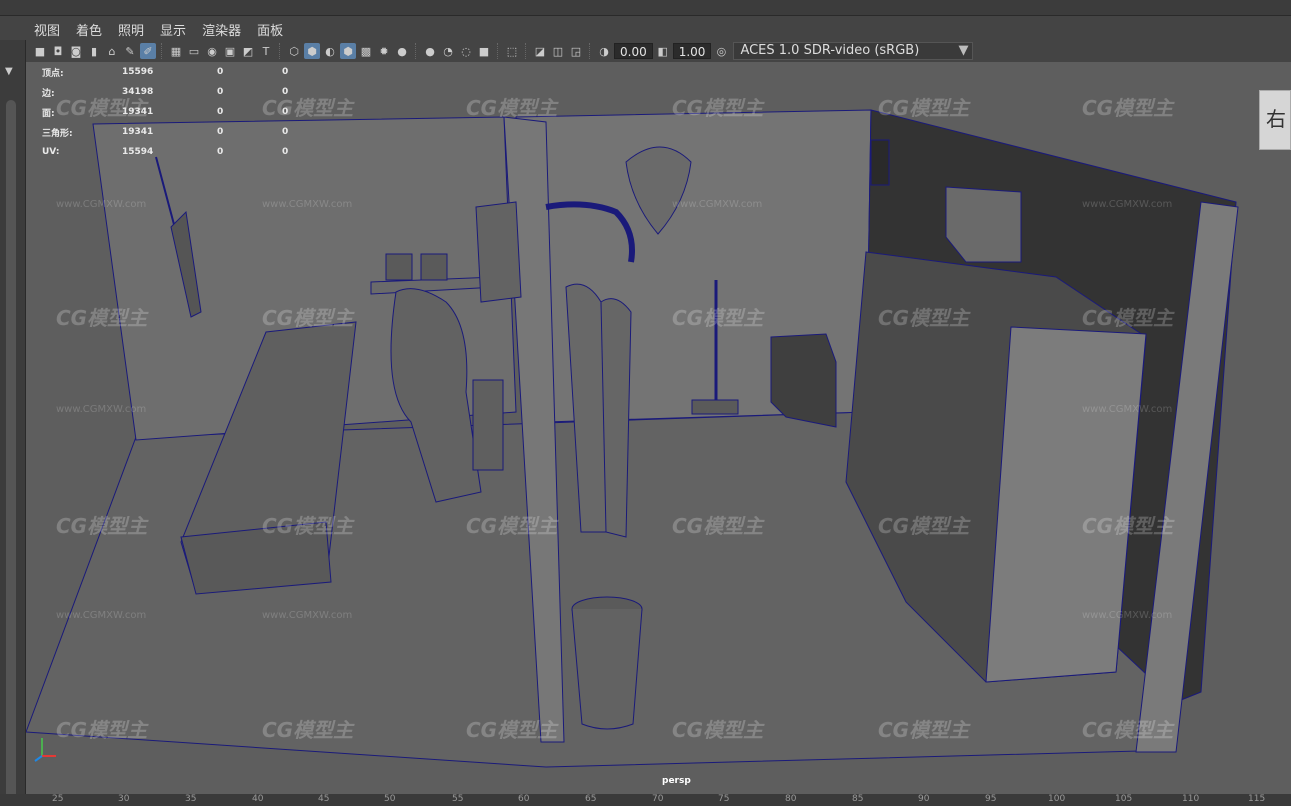  What do you see at coordinates (112, 51) in the screenshot?
I see `attributes-icon: ⌂` at bounding box center [112, 51].